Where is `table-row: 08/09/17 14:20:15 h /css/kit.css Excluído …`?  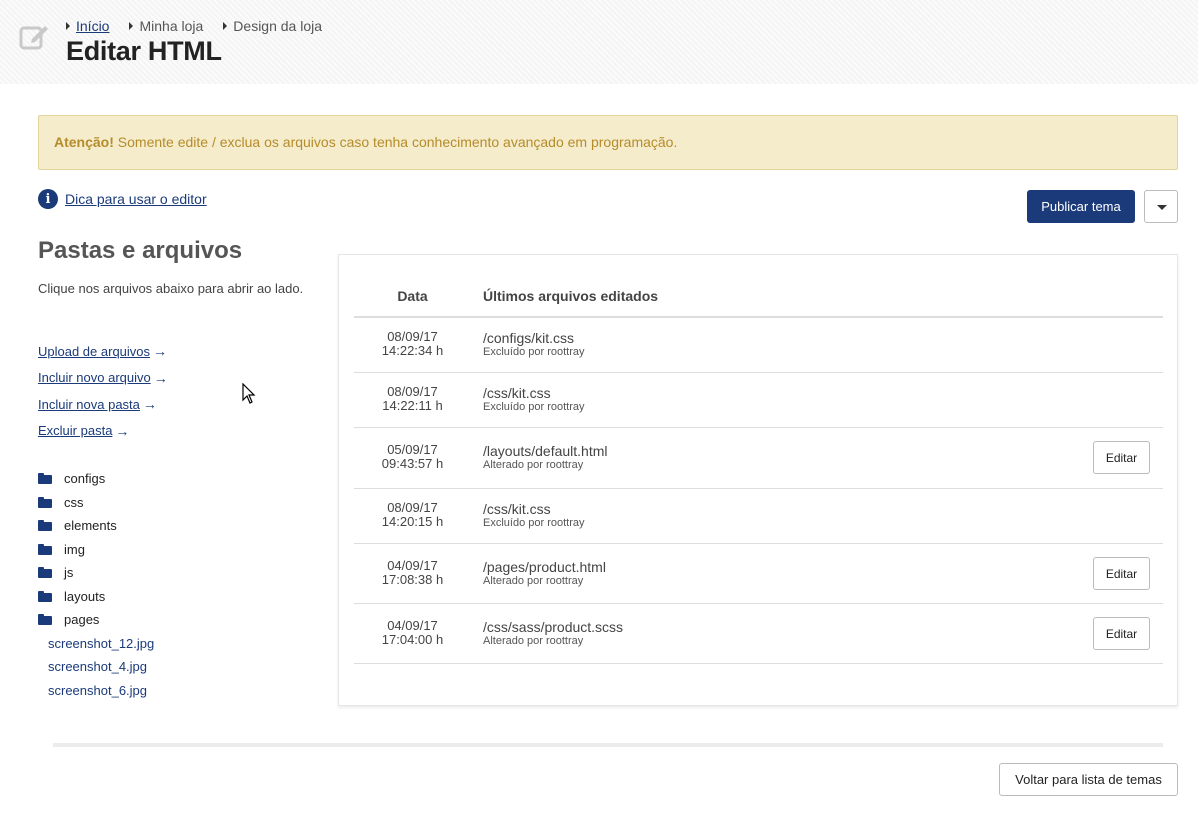 table-row: 08/09/17 14:20:15 h /css/kit.css Excluído … is located at coordinates (758, 516).